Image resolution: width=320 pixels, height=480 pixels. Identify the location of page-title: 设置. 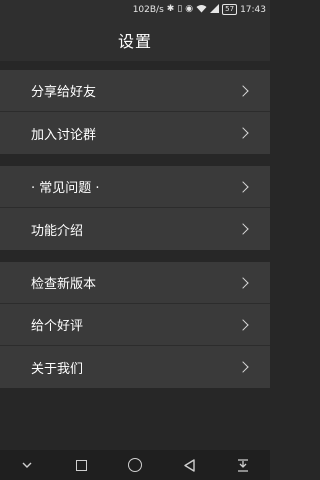
(134, 41).